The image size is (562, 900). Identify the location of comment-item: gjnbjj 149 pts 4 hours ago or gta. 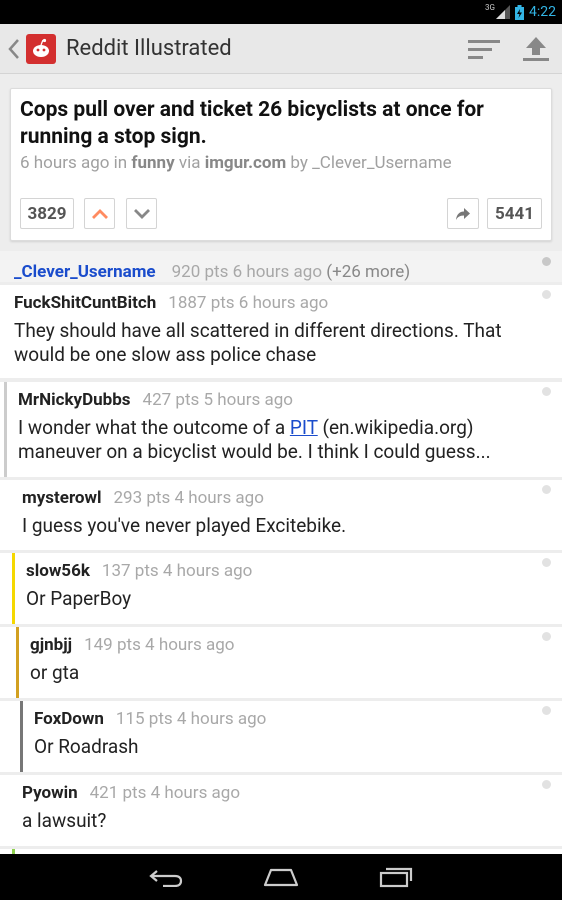
(281, 662).